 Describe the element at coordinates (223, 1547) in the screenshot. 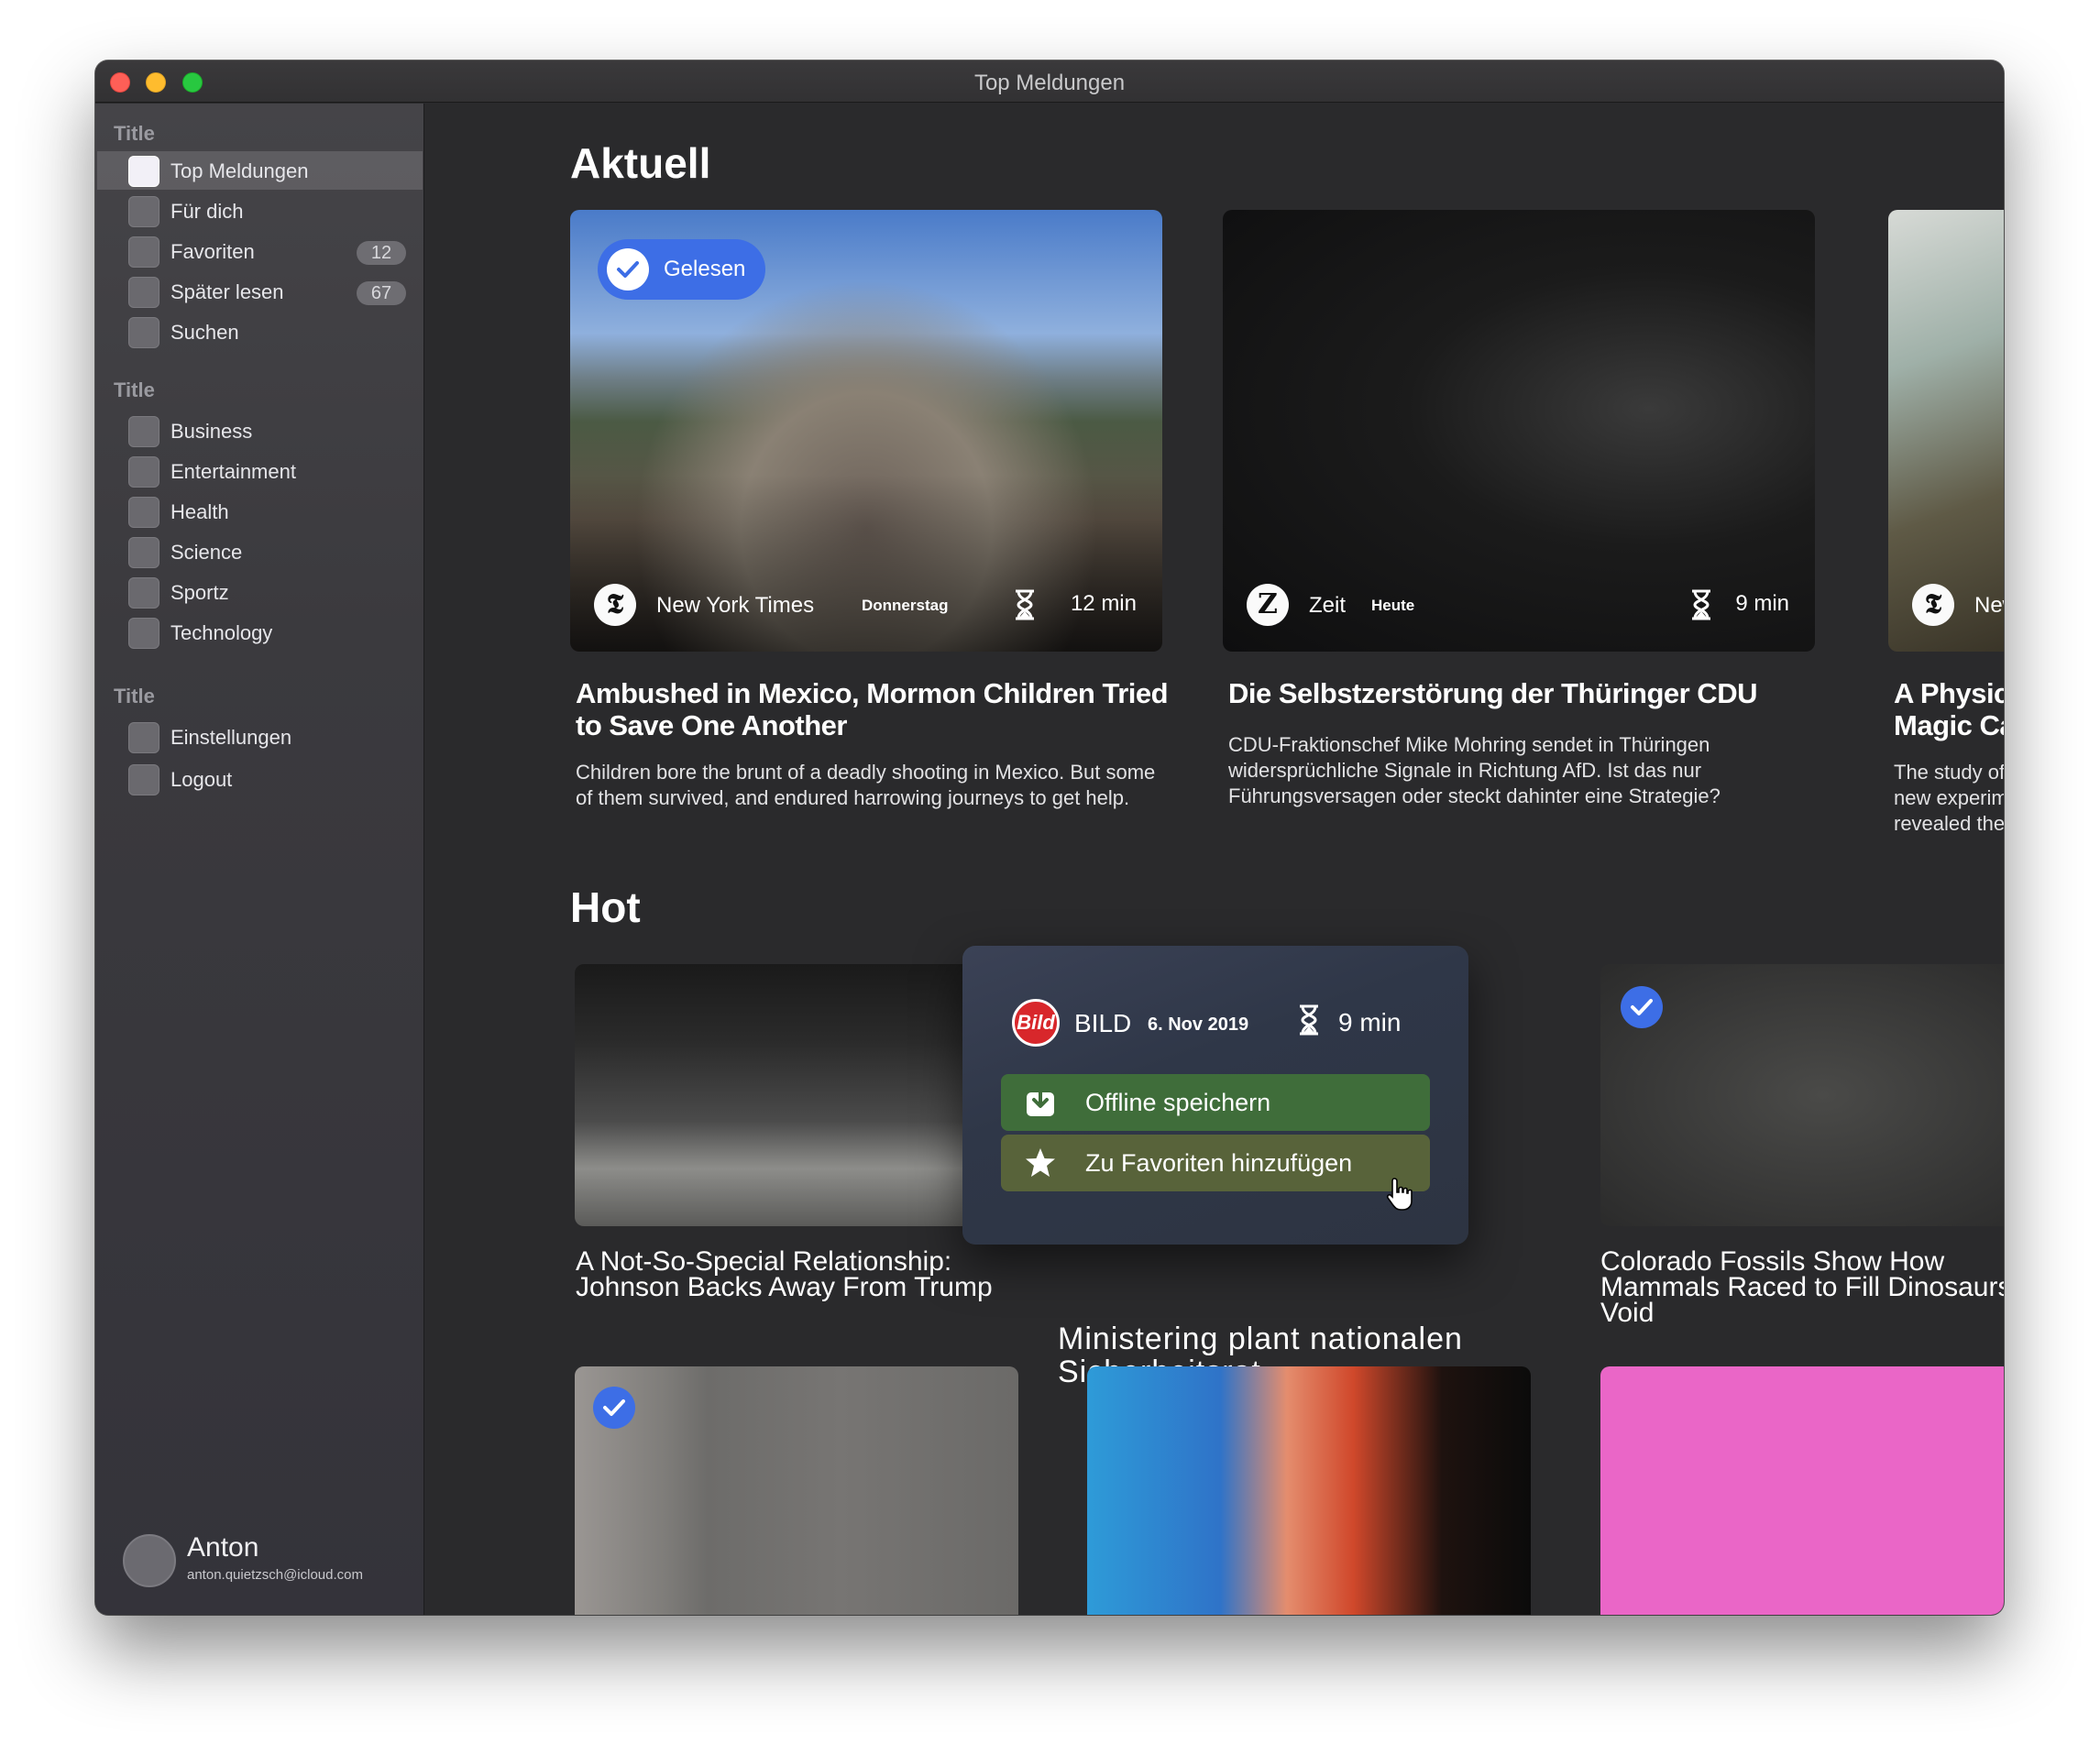

I see `user-name: Anton` at that location.